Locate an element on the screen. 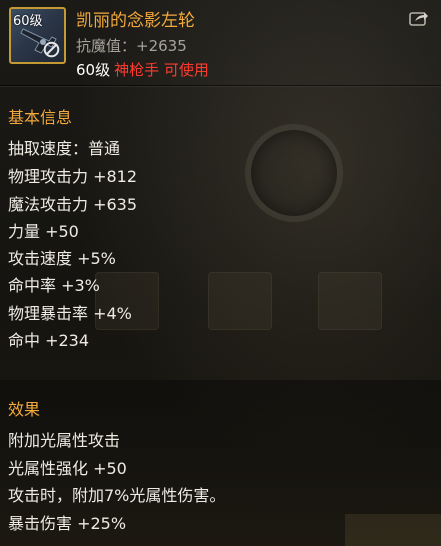 The height and width of the screenshot is (546, 441). stat-line: 抽取速度：普通 is located at coordinates (64, 148).